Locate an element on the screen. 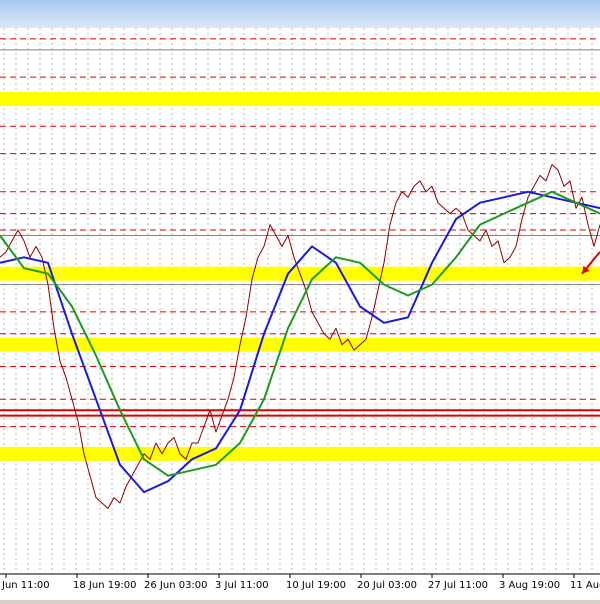  x-tick-label: 20 Jul 03:00 is located at coordinates (387, 585).